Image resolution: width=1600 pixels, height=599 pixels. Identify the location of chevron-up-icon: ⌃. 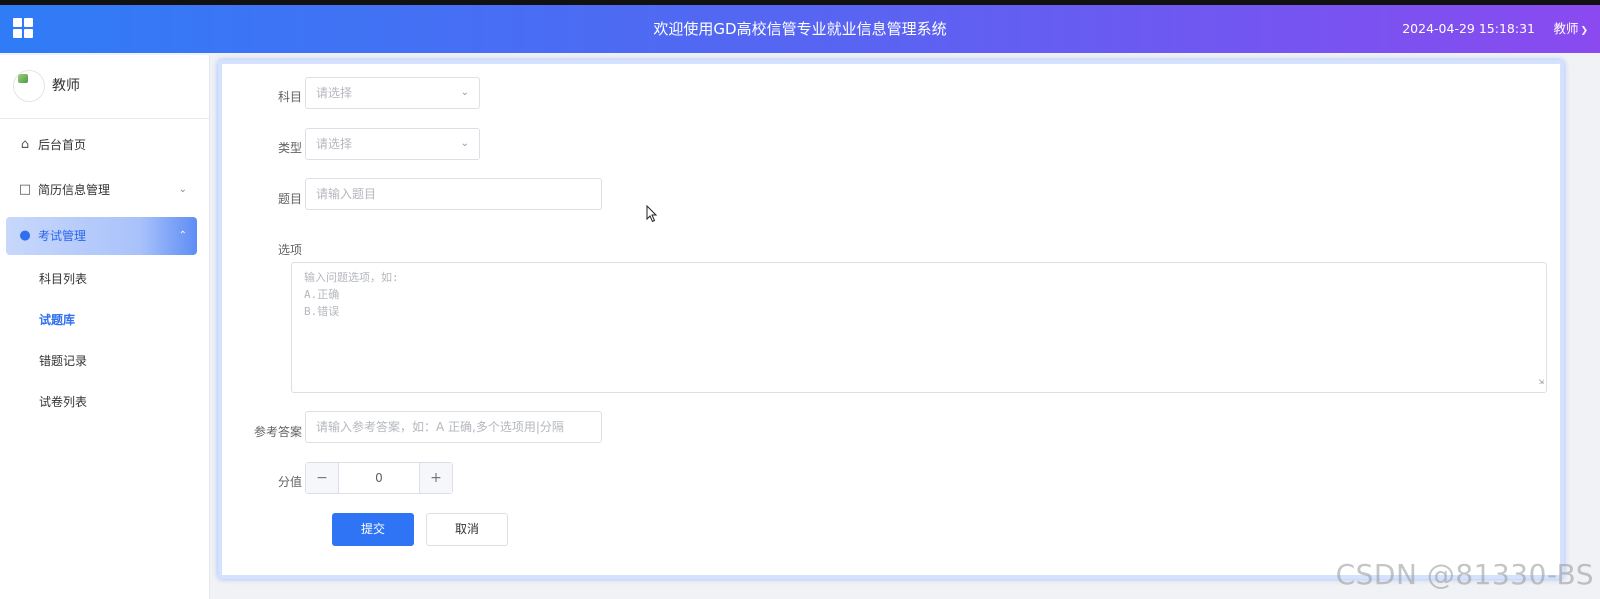
(182, 235).